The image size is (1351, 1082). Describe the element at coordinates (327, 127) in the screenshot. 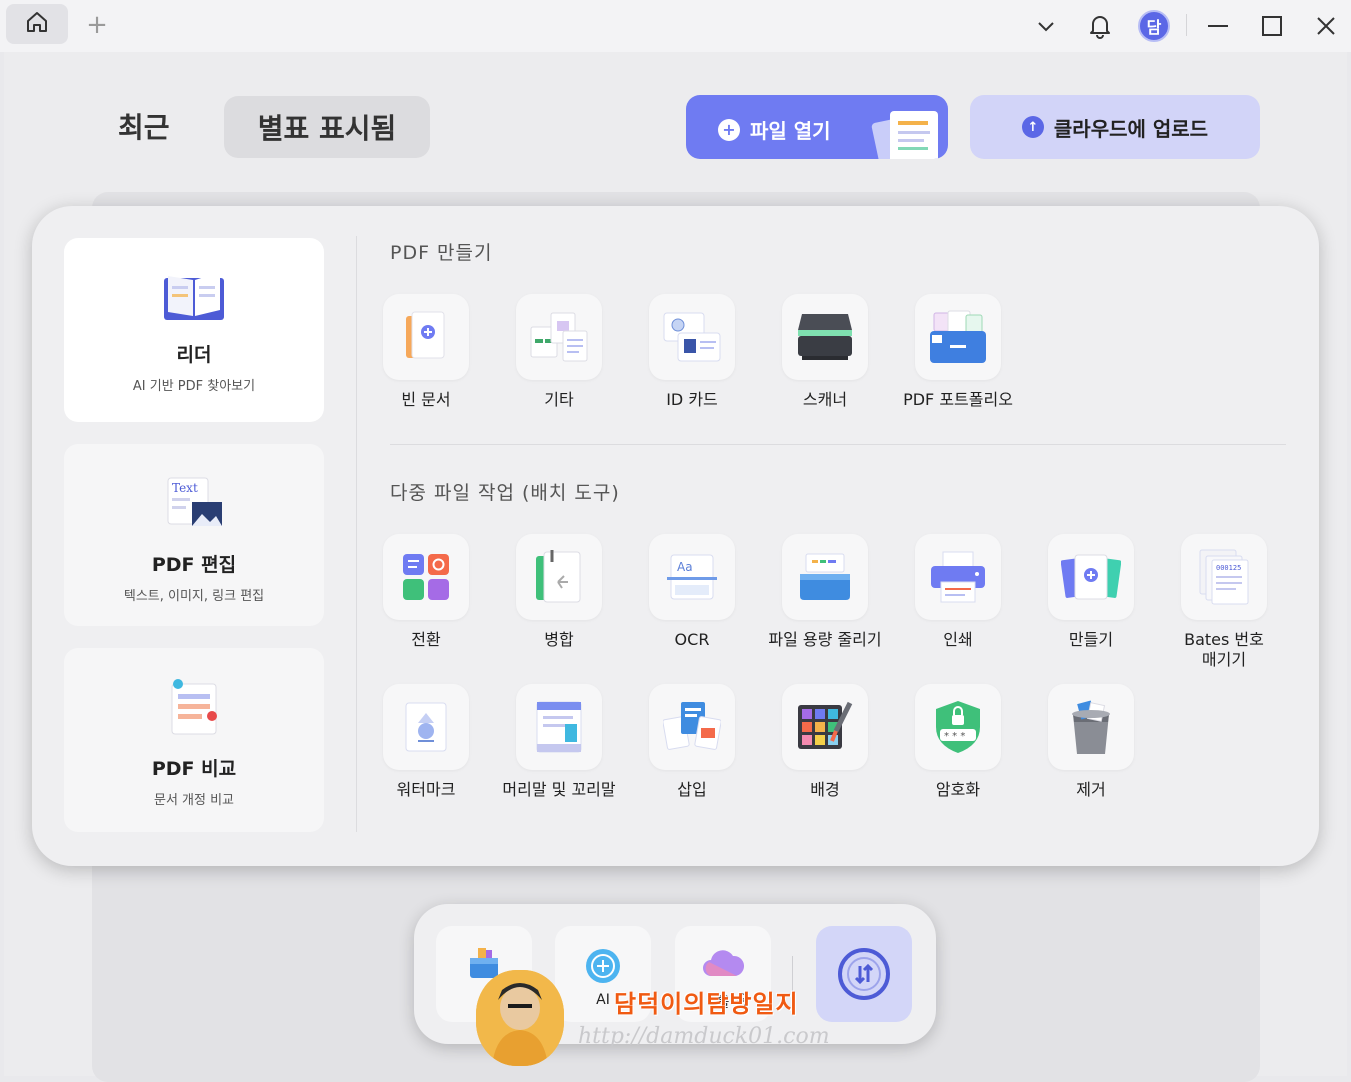

I see `tab-starred: 별표 표시됨` at that location.